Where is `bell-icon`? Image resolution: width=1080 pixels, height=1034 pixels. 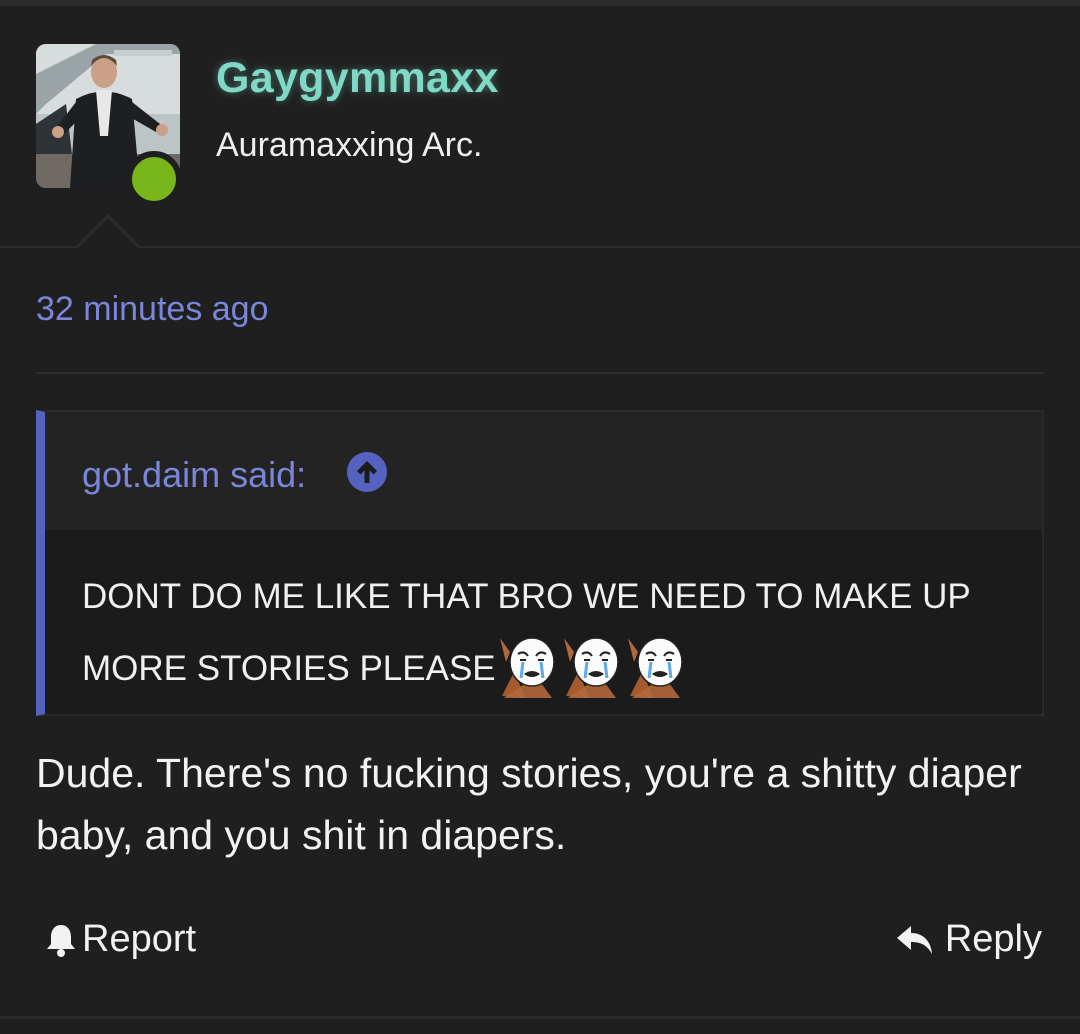 bell-icon is located at coordinates (61, 940).